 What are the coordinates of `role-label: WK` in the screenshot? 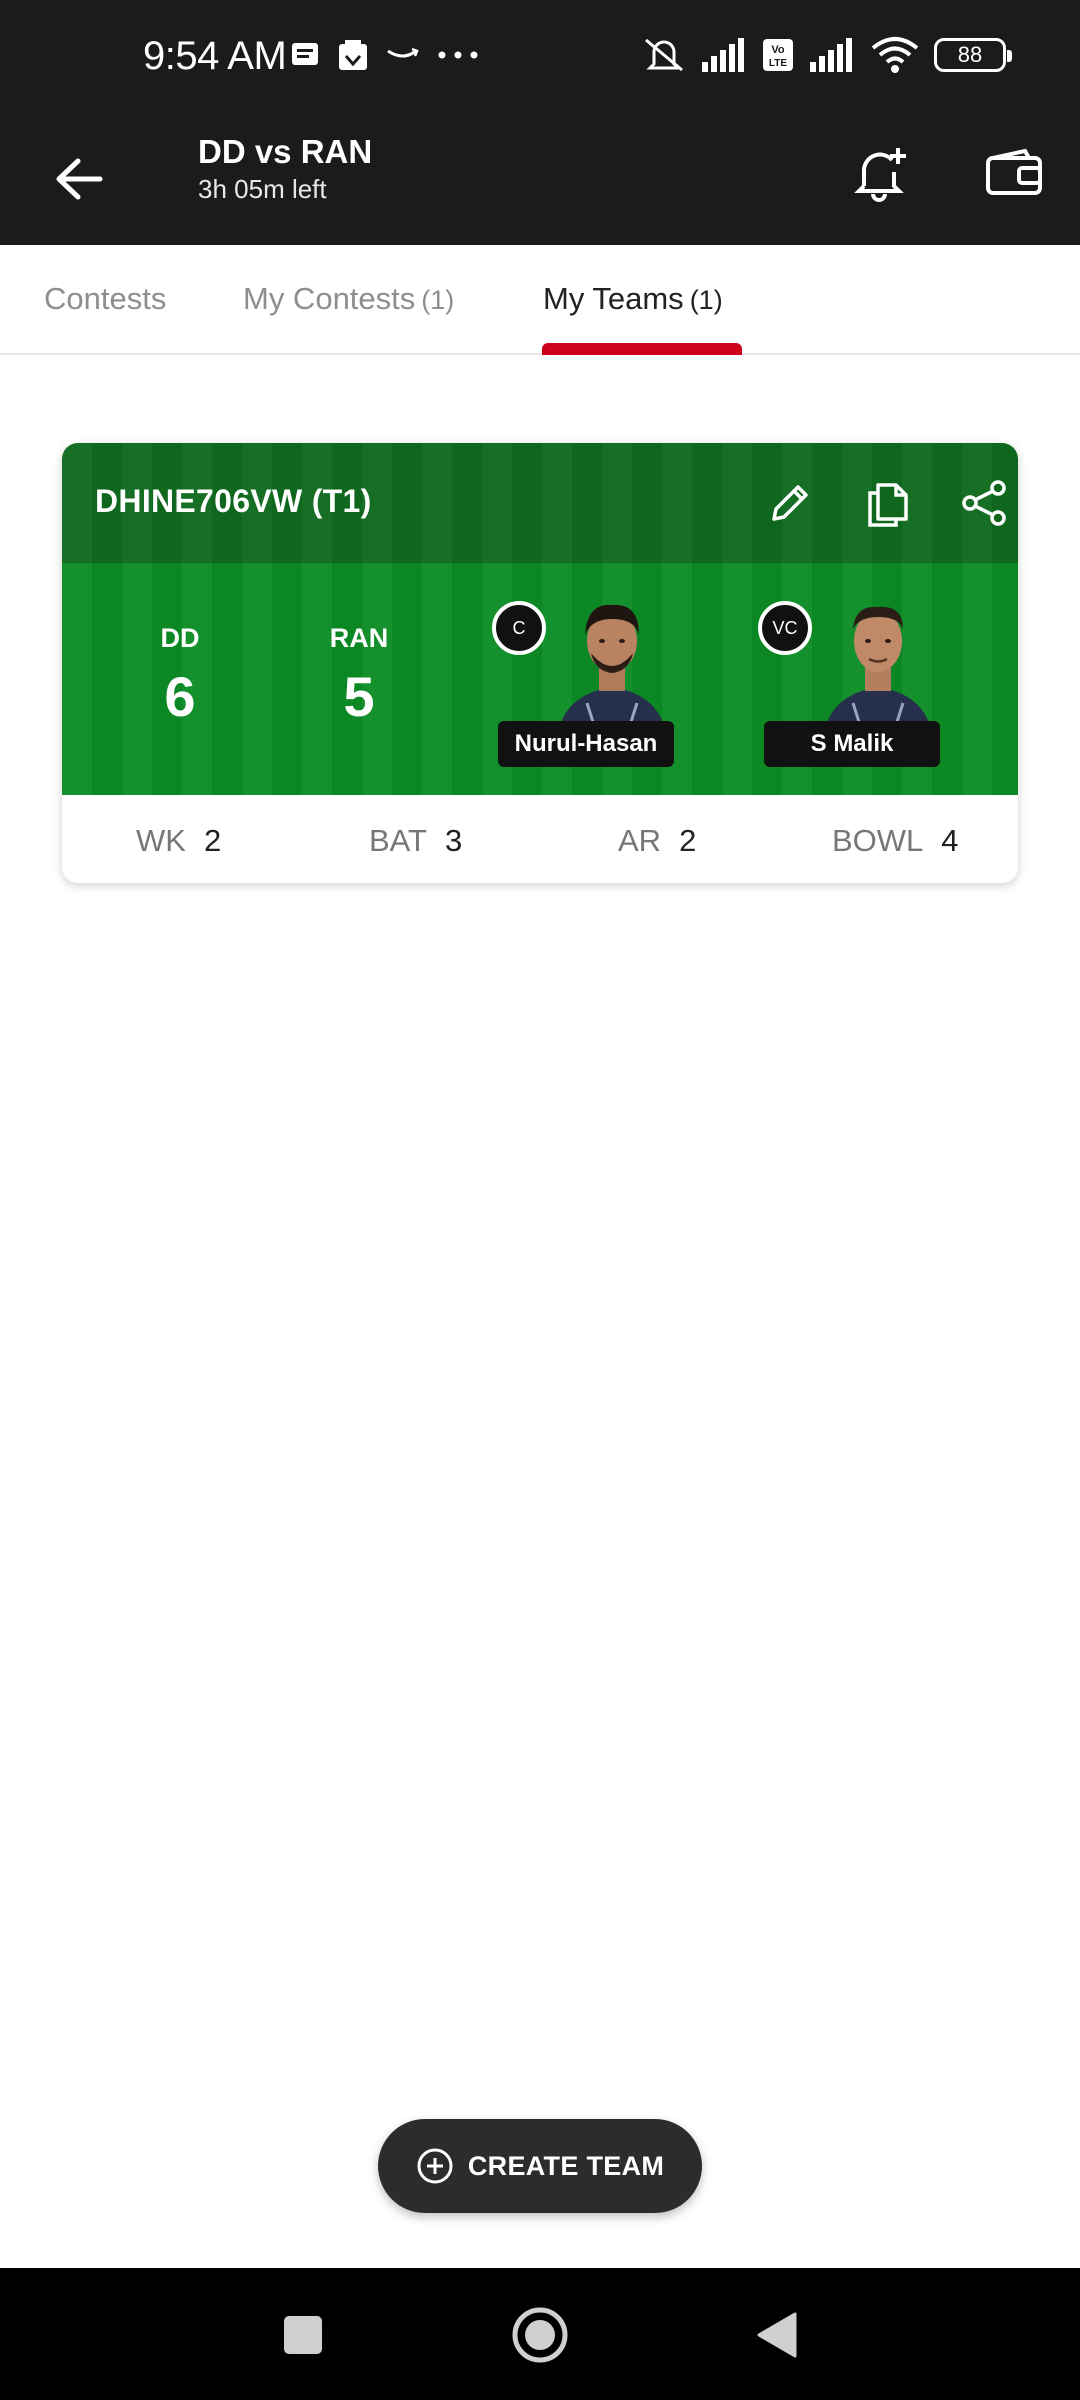 It's located at (161, 840).